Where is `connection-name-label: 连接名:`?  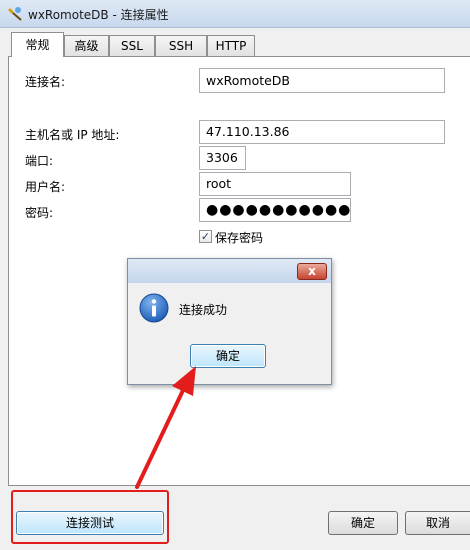
connection-name-label: 连接名: is located at coordinates (45, 82).